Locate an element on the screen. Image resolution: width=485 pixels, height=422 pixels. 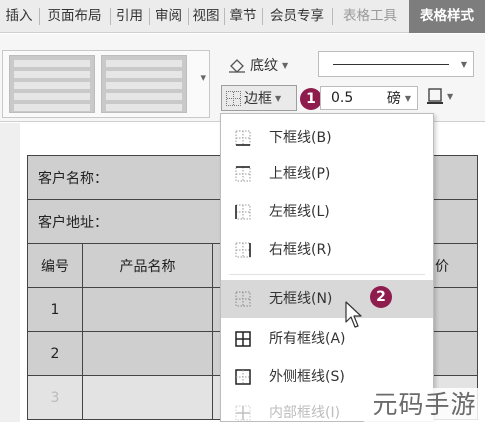
menu-item-right-border: 右框线(R) is located at coordinates (327, 250).